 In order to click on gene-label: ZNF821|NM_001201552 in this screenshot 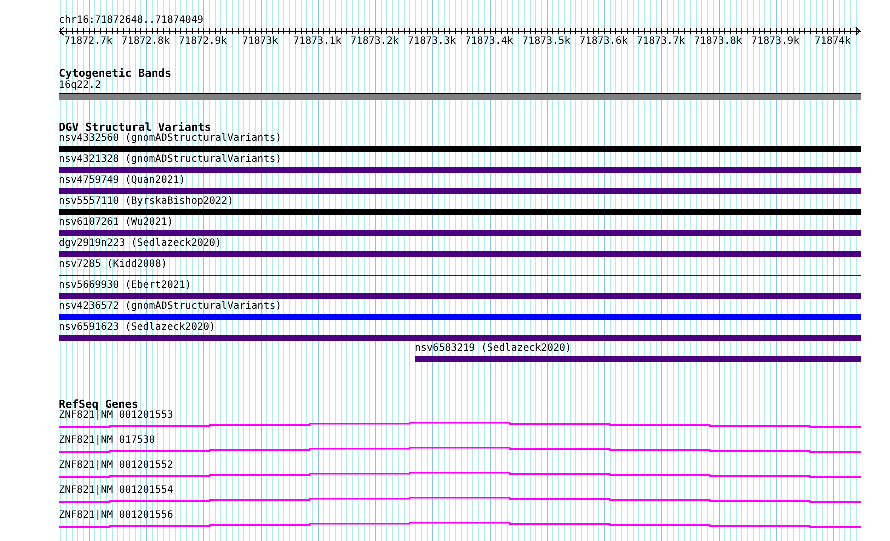, I will do `click(116, 465)`.